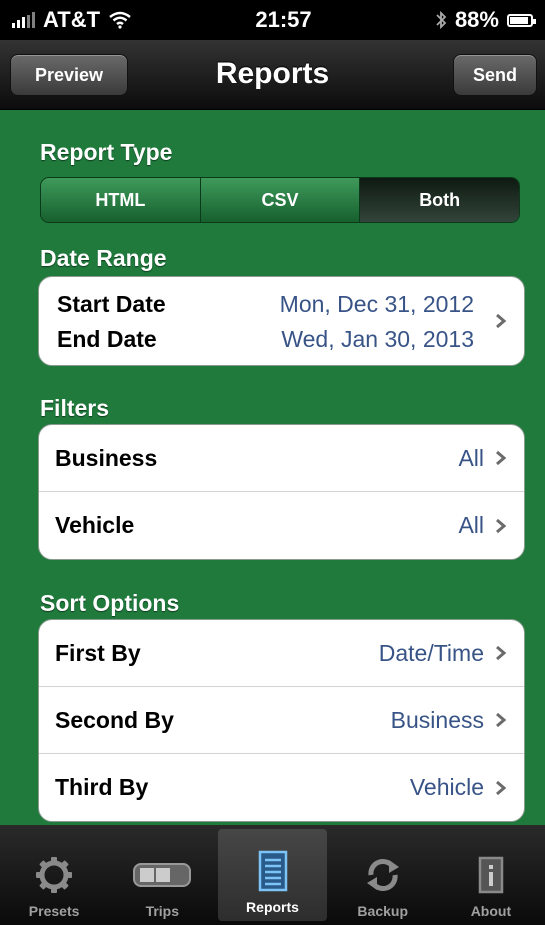 Image resolution: width=545 pixels, height=925 pixels. What do you see at coordinates (437, 720) in the screenshot?
I see `row-value: Business` at bounding box center [437, 720].